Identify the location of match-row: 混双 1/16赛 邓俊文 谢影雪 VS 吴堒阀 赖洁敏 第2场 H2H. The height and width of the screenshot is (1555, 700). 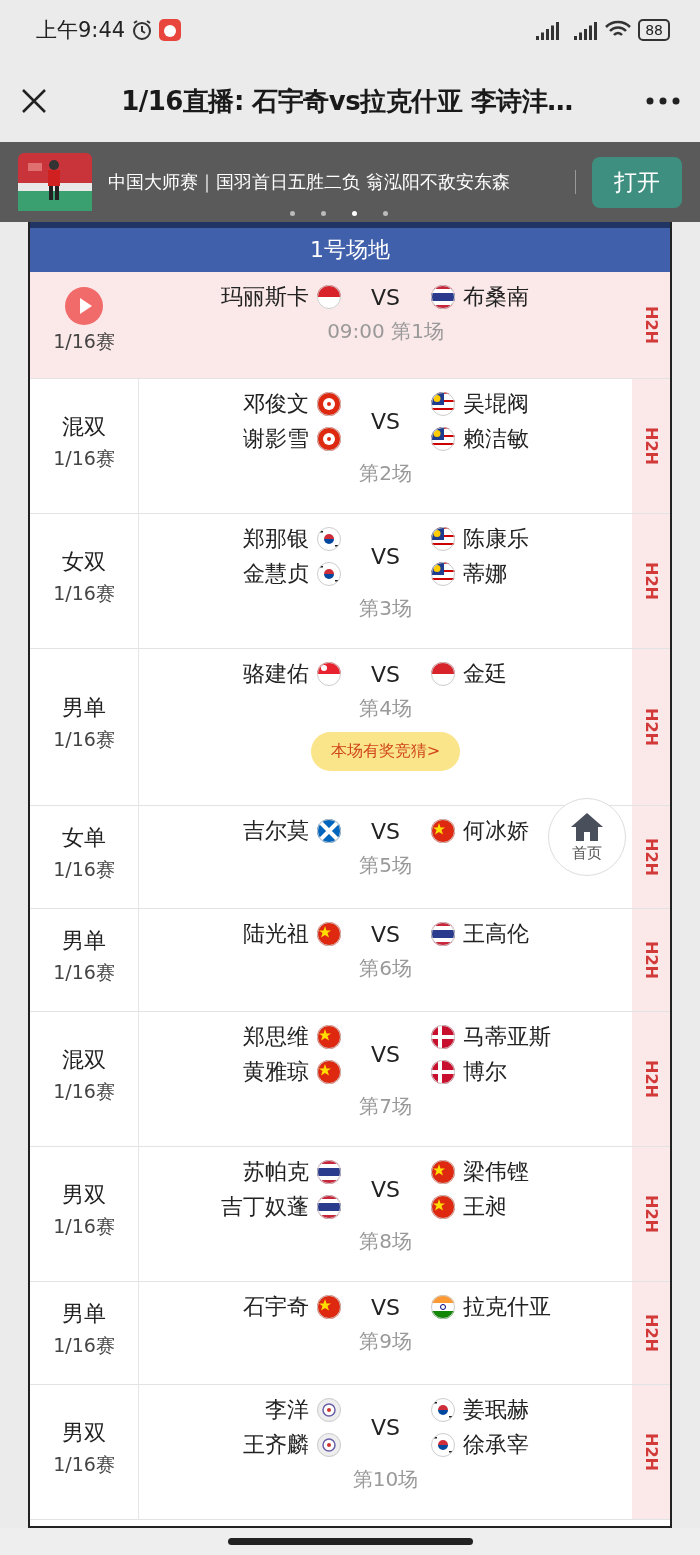
(350, 446).